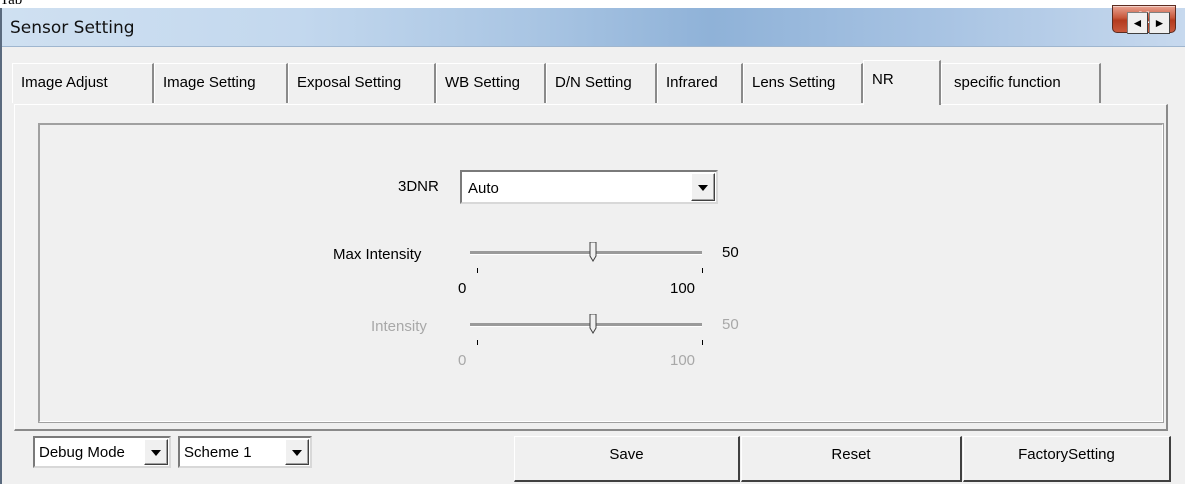  I want to click on reset-button: Reset, so click(851, 459).